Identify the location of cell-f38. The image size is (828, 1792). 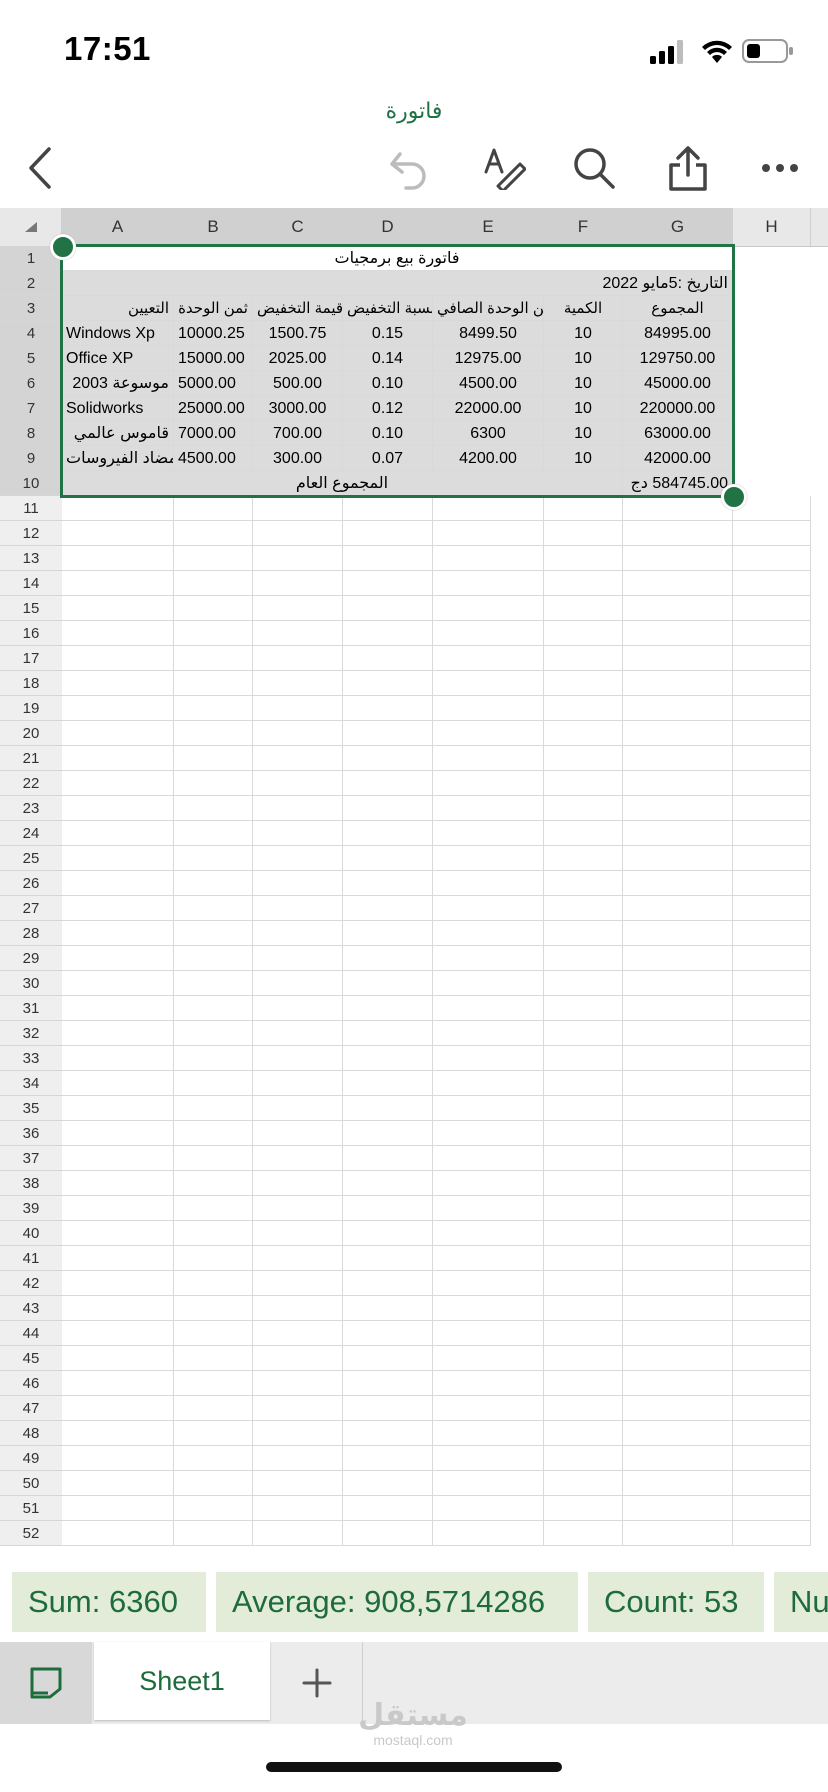
(583, 1183).